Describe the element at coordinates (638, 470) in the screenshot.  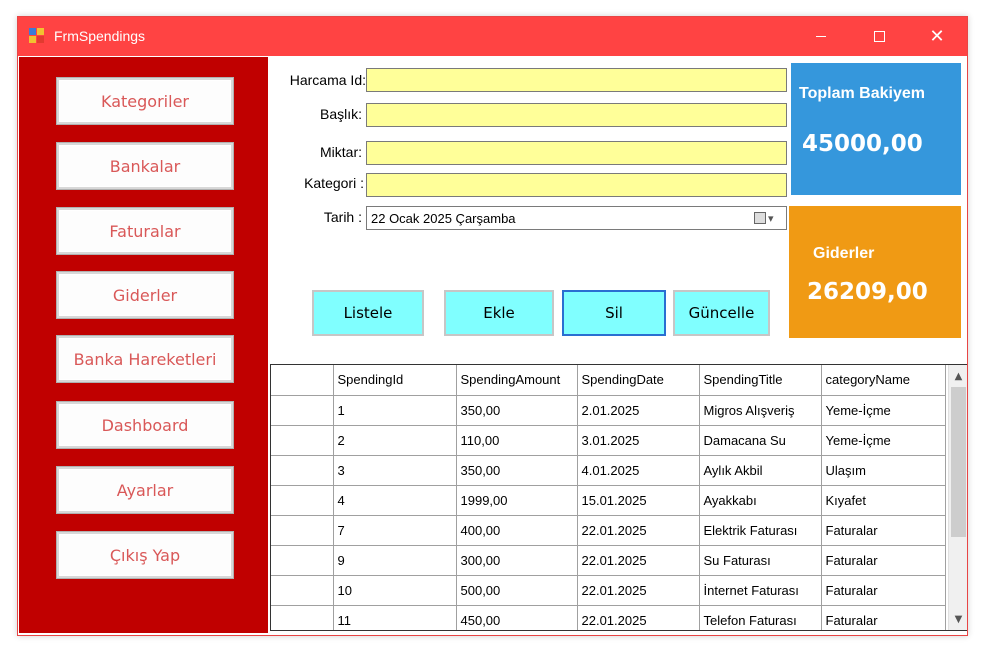
I see `cell-spending-date: 4.01.2025` at that location.